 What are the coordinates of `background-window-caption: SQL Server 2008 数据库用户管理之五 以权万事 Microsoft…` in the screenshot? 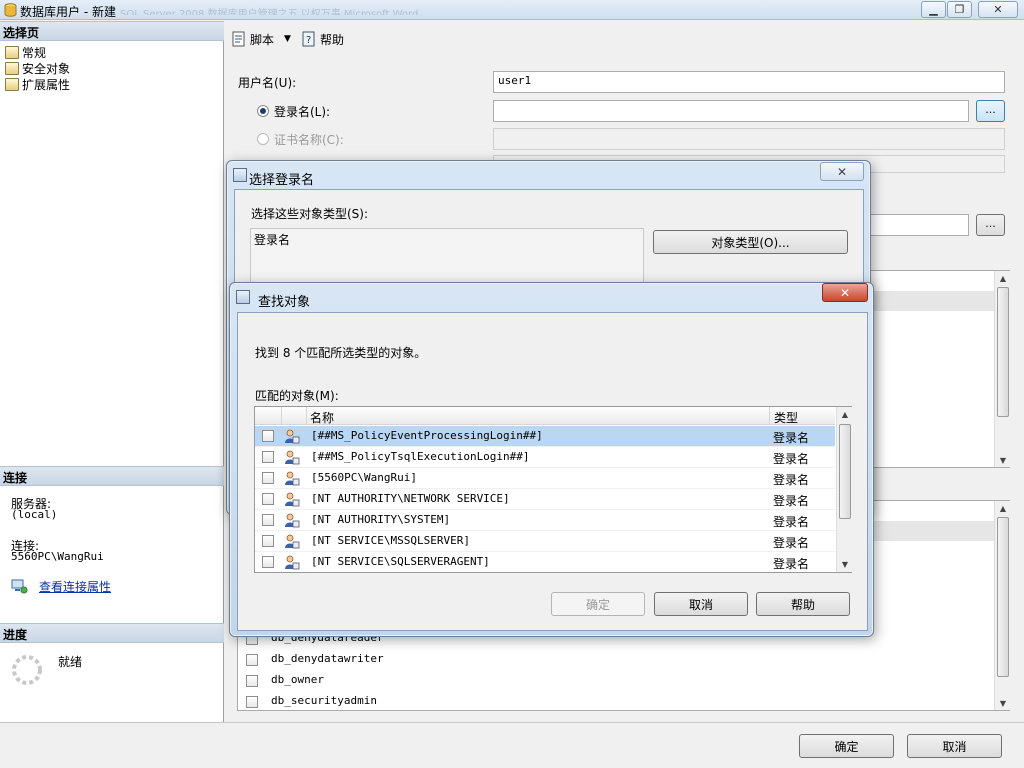 It's located at (269, 12).